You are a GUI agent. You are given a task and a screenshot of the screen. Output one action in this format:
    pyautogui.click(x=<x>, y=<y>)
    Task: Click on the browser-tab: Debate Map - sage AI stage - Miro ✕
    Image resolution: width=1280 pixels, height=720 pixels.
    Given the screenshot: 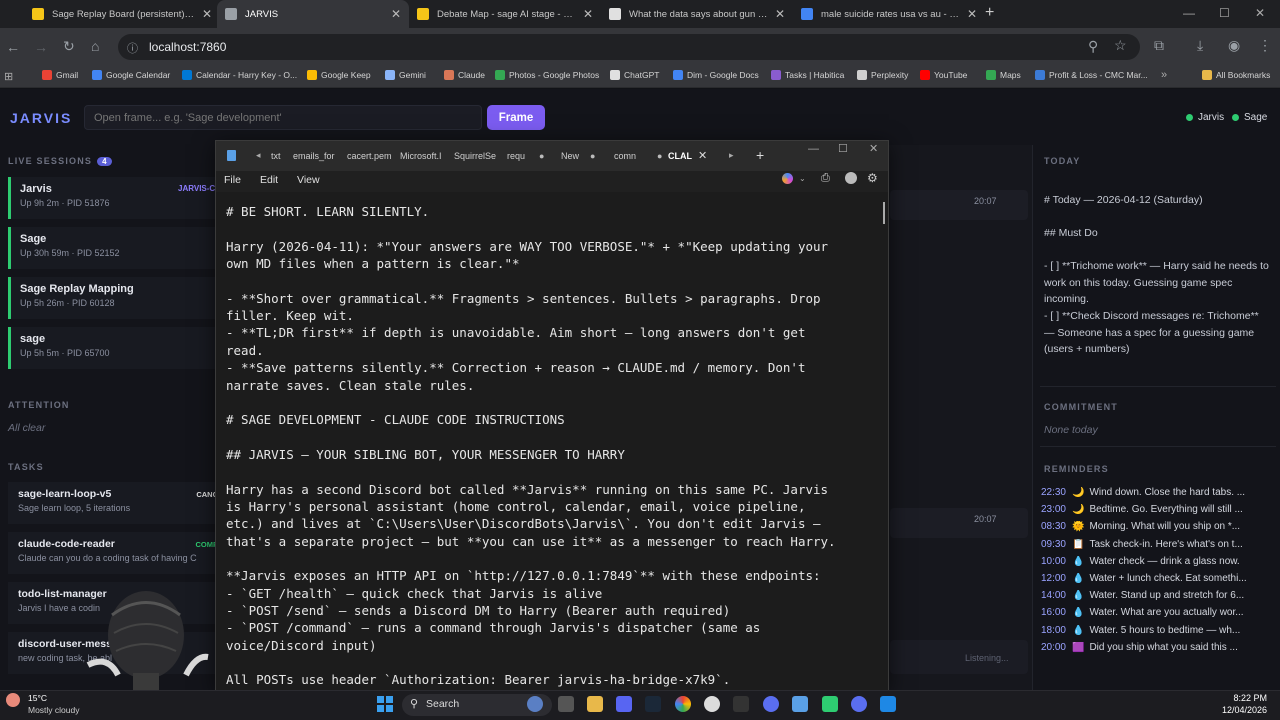 What is the action you would take?
    pyautogui.click(x=505, y=14)
    